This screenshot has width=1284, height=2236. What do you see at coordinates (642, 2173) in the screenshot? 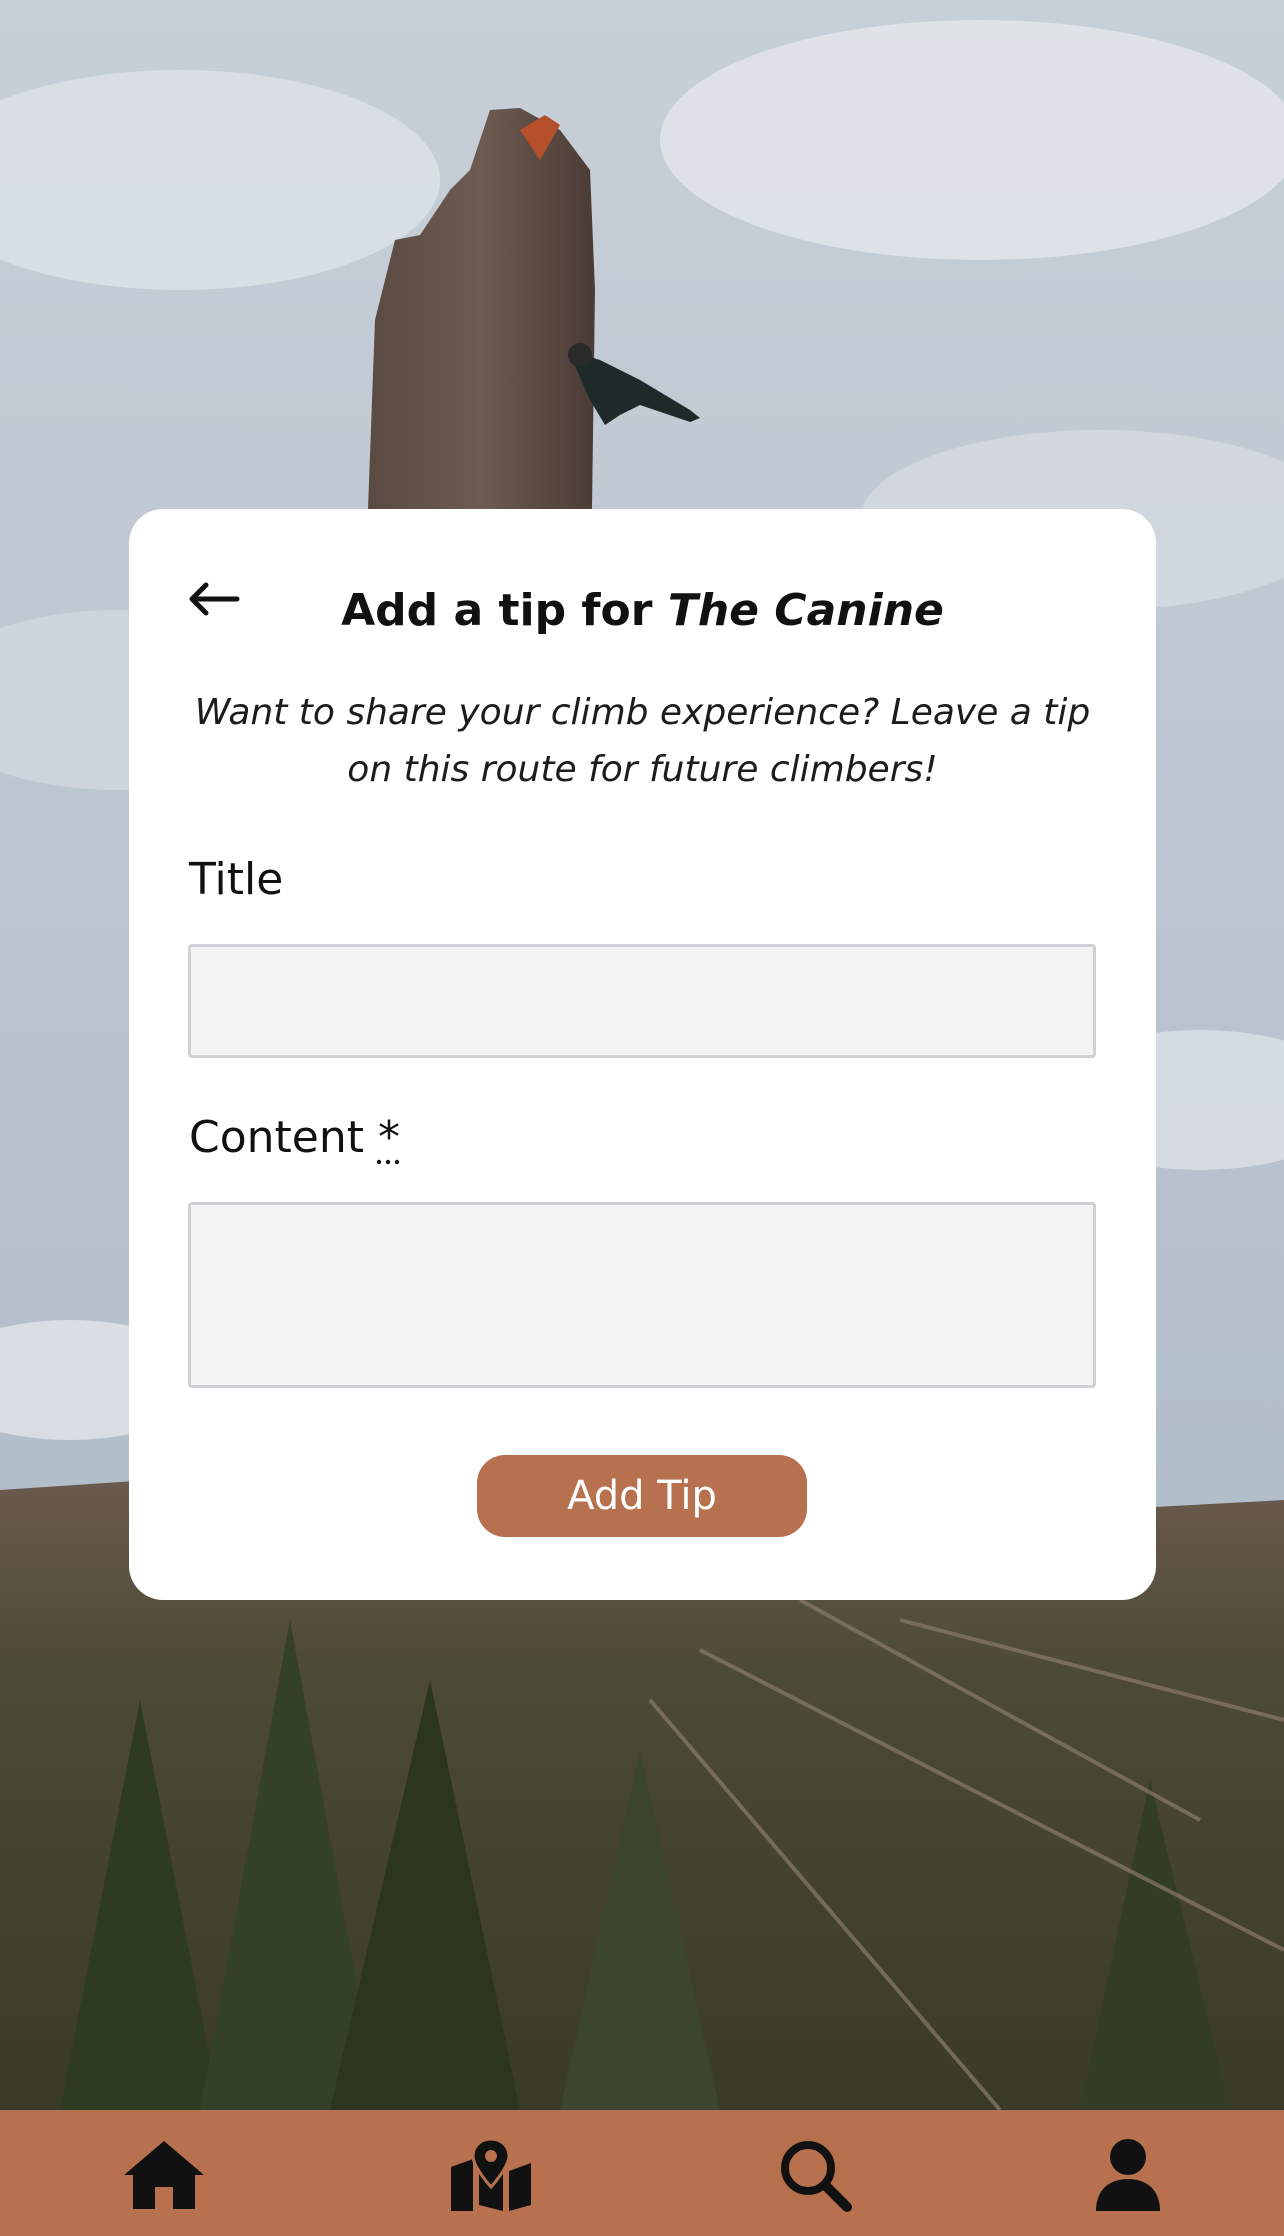
I see `bottom-nav` at bounding box center [642, 2173].